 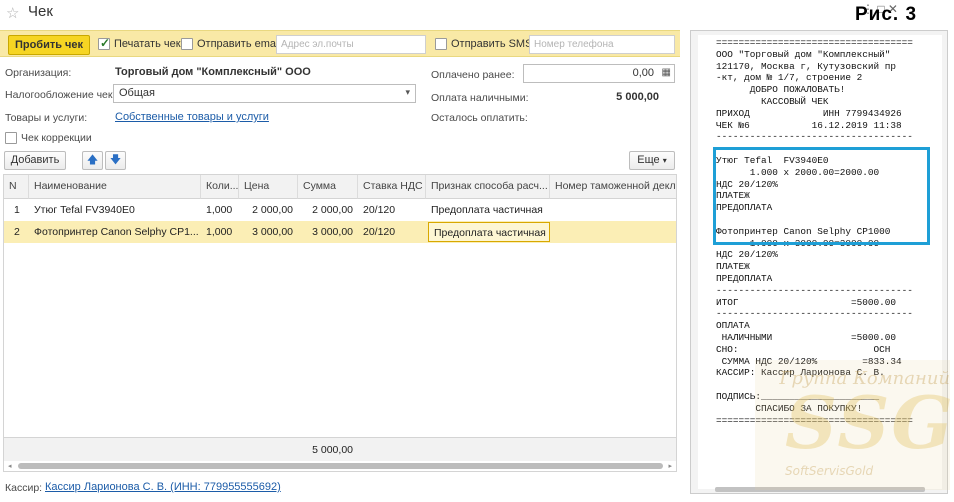 What do you see at coordinates (803, 54) in the screenshot?
I see `receipt-line: ООО "Торговый дом "Комплексный"` at bounding box center [803, 54].